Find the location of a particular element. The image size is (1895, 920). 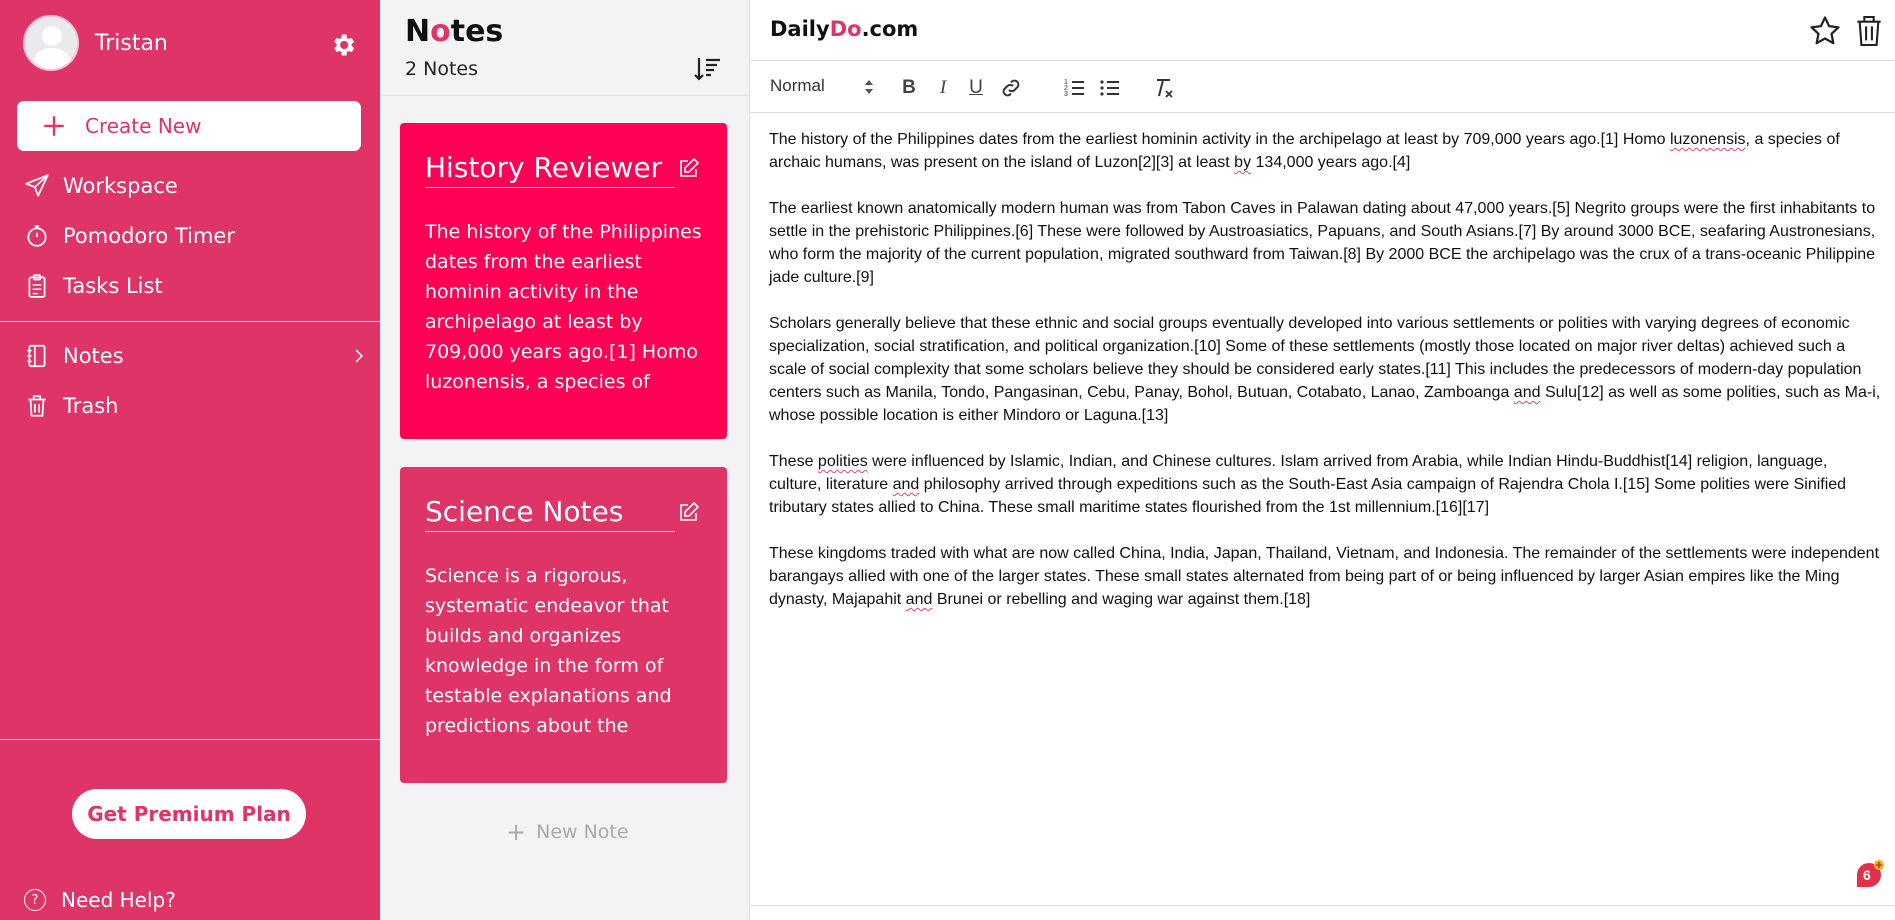

sidebar-item-tasks-list: Tasks List is located at coordinates (190, 286).